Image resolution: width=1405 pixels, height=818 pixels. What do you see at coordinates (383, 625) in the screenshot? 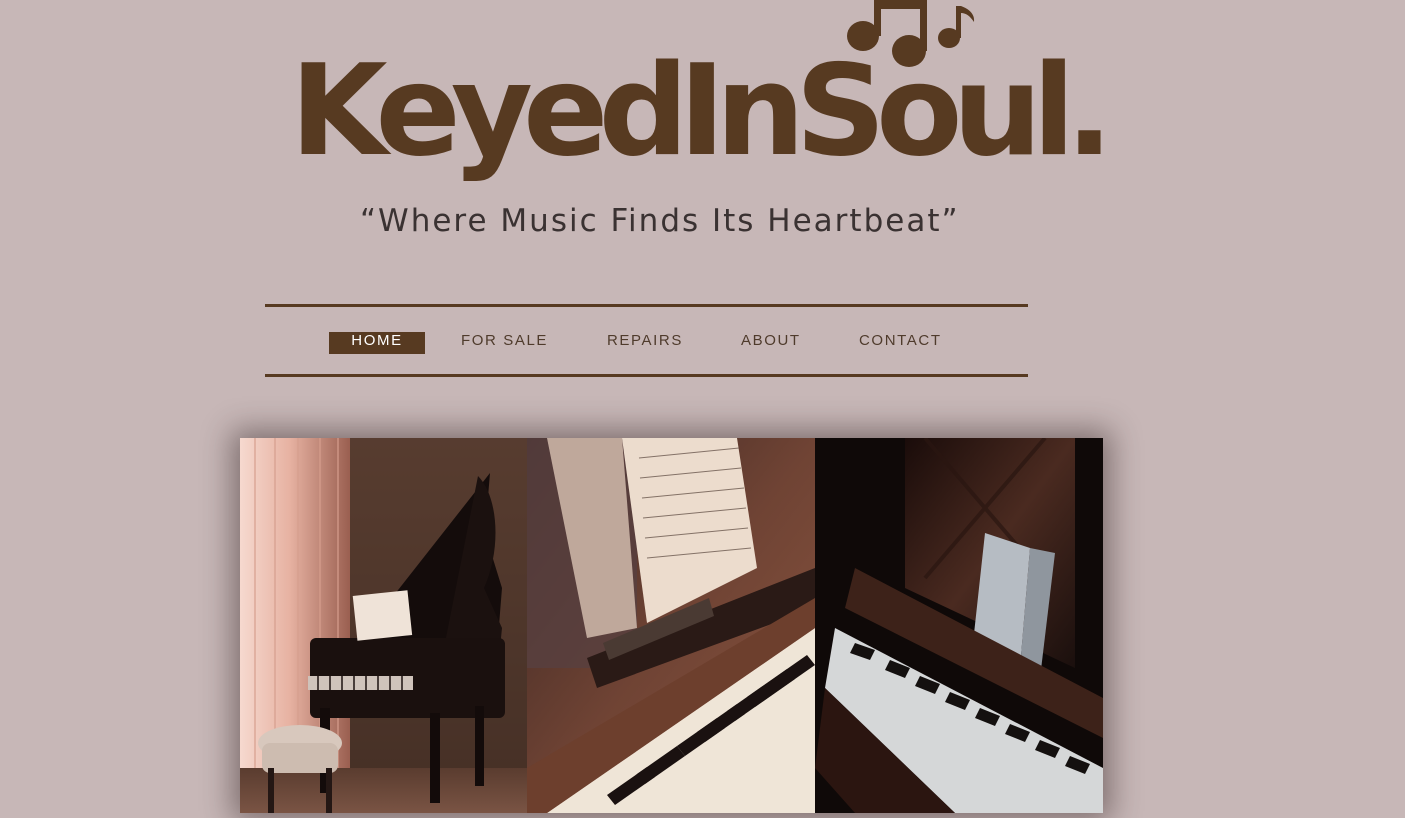
I see `grand-piano-photo` at bounding box center [383, 625].